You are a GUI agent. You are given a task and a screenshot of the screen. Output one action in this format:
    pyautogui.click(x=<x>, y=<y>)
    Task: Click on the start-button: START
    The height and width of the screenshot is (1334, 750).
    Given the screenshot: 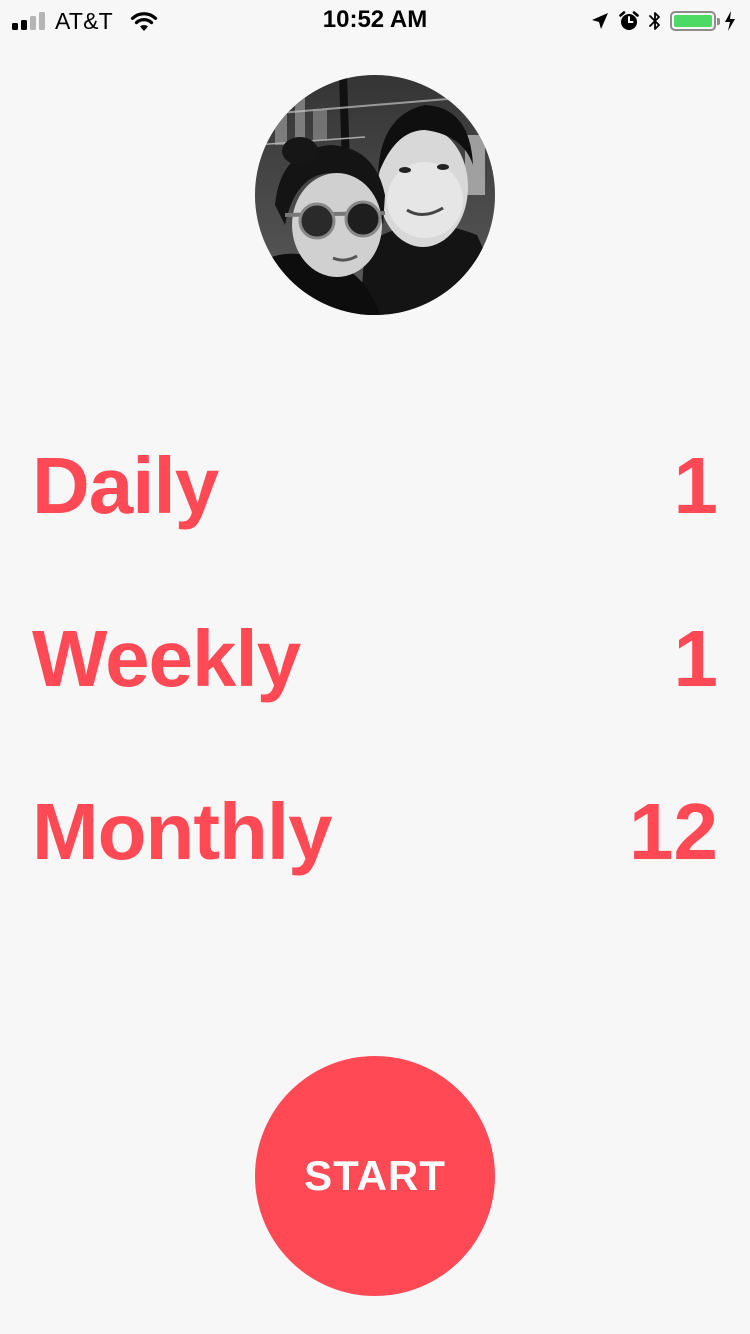 What is the action you would take?
    pyautogui.click(x=375, y=1176)
    